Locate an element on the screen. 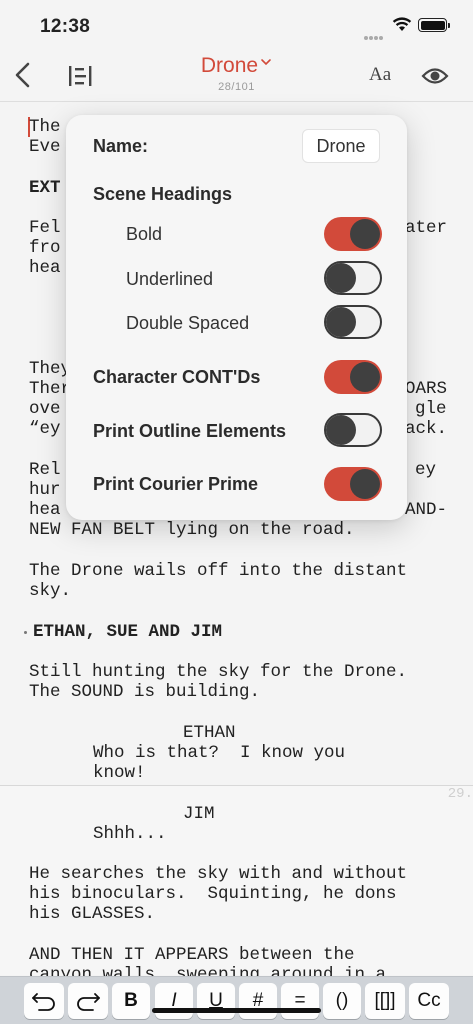 This screenshot has width=473, height=1024. wifi-icon is located at coordinates (402, 24).